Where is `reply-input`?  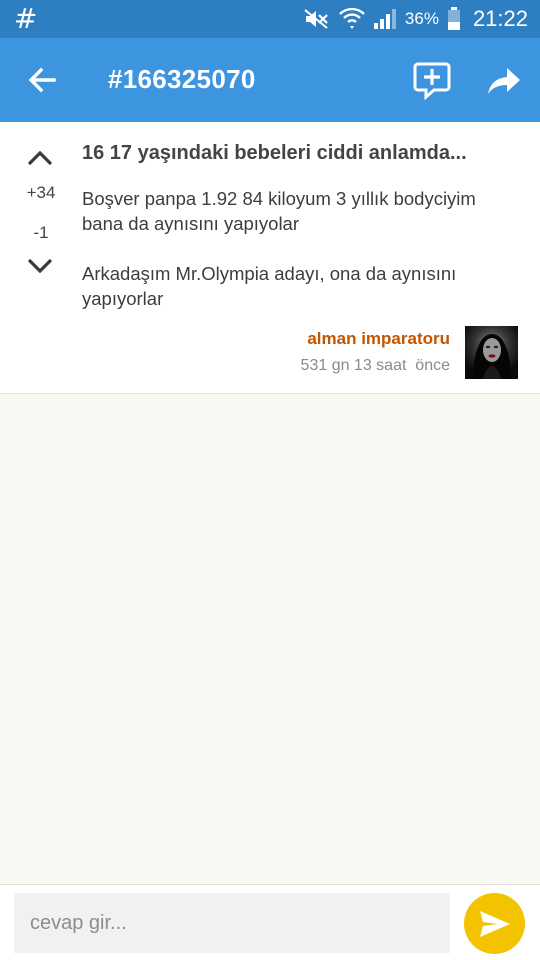
reply-input is located at coordinates (232, 923).